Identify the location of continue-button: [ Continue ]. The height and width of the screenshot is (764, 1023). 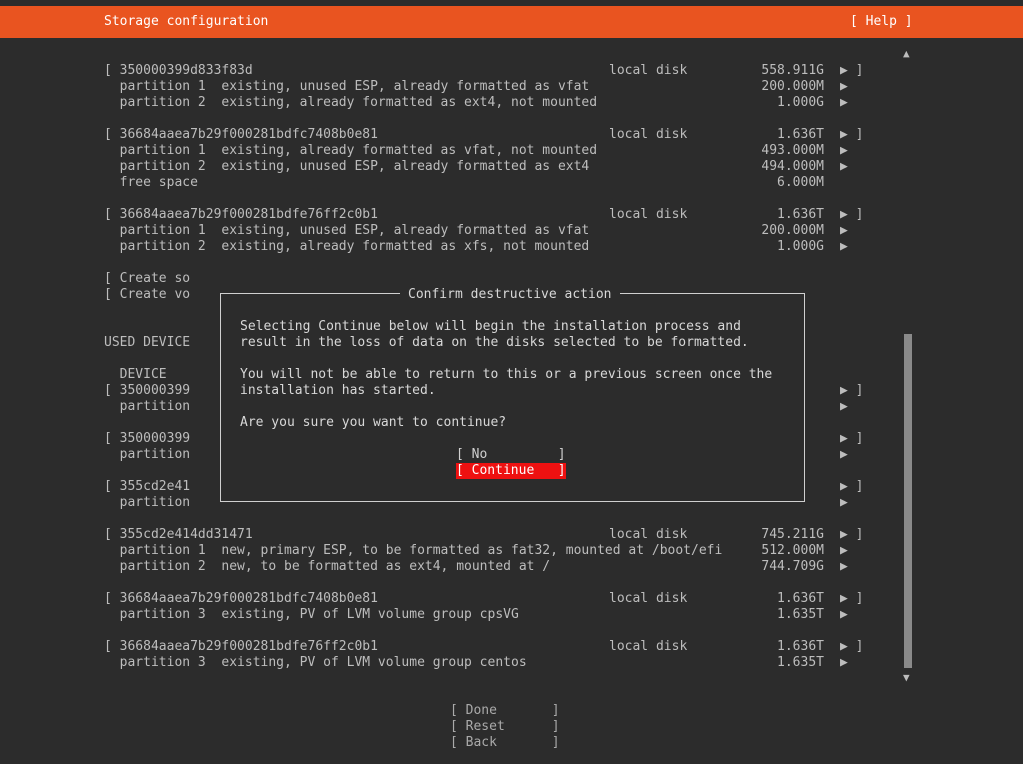
(511, 471).